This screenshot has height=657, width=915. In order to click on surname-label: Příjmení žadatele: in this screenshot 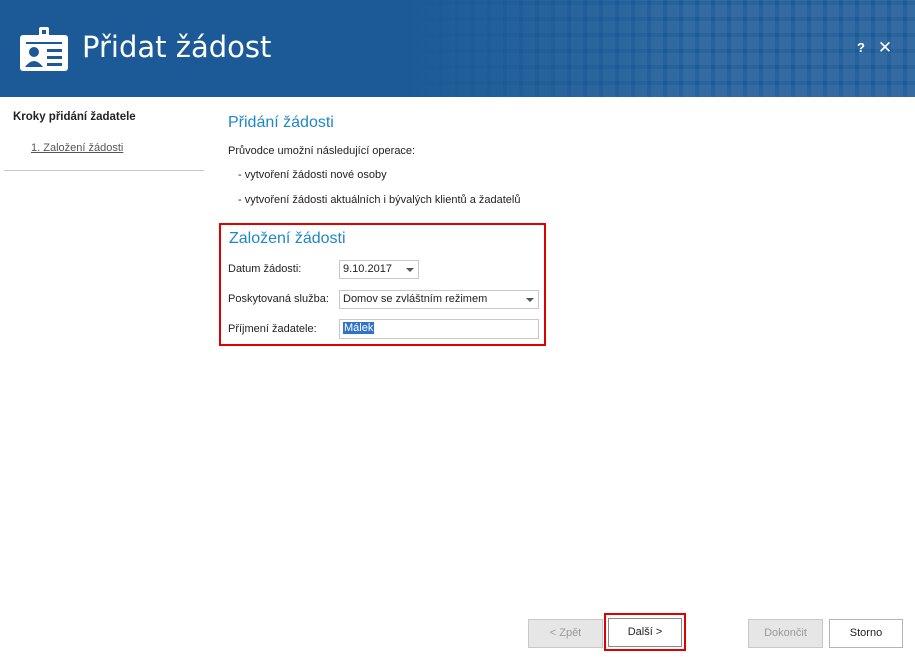, I will do `click(272, 329)`.